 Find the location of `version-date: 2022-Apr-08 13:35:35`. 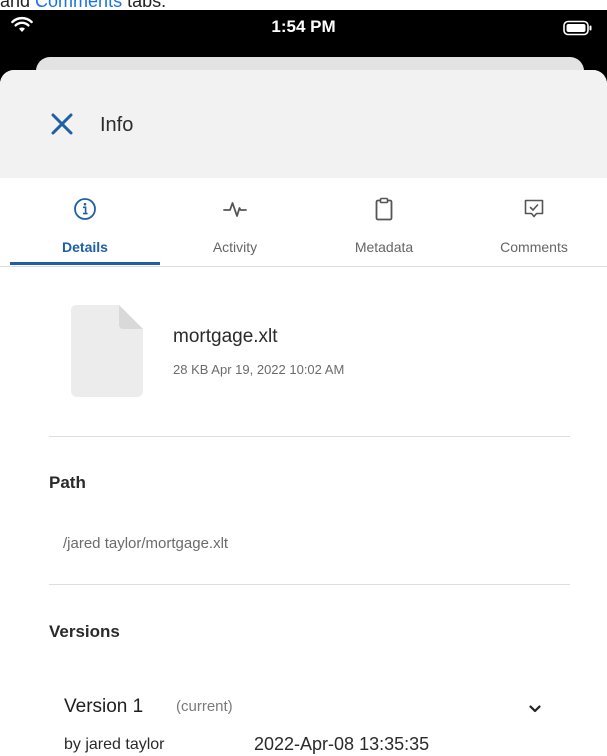

version-date: 2022-Apr-08 13:35:35 is located at coordinates (342, 744).